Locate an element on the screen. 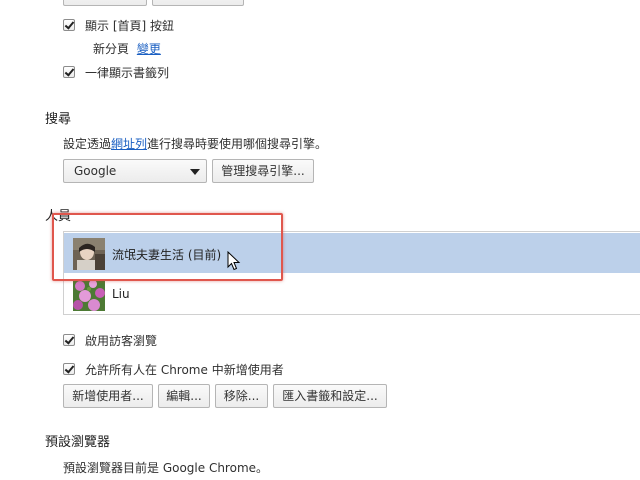  new-tab-label: 新分頁 變更 is located at coordinates (127, 48).